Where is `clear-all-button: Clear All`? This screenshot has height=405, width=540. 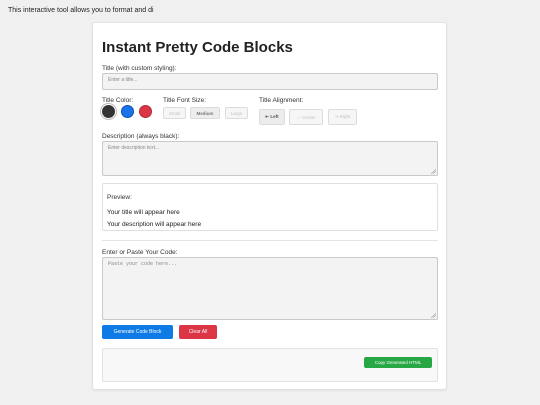
clear-all-button: Clear All is located at coordinates (198, 332).